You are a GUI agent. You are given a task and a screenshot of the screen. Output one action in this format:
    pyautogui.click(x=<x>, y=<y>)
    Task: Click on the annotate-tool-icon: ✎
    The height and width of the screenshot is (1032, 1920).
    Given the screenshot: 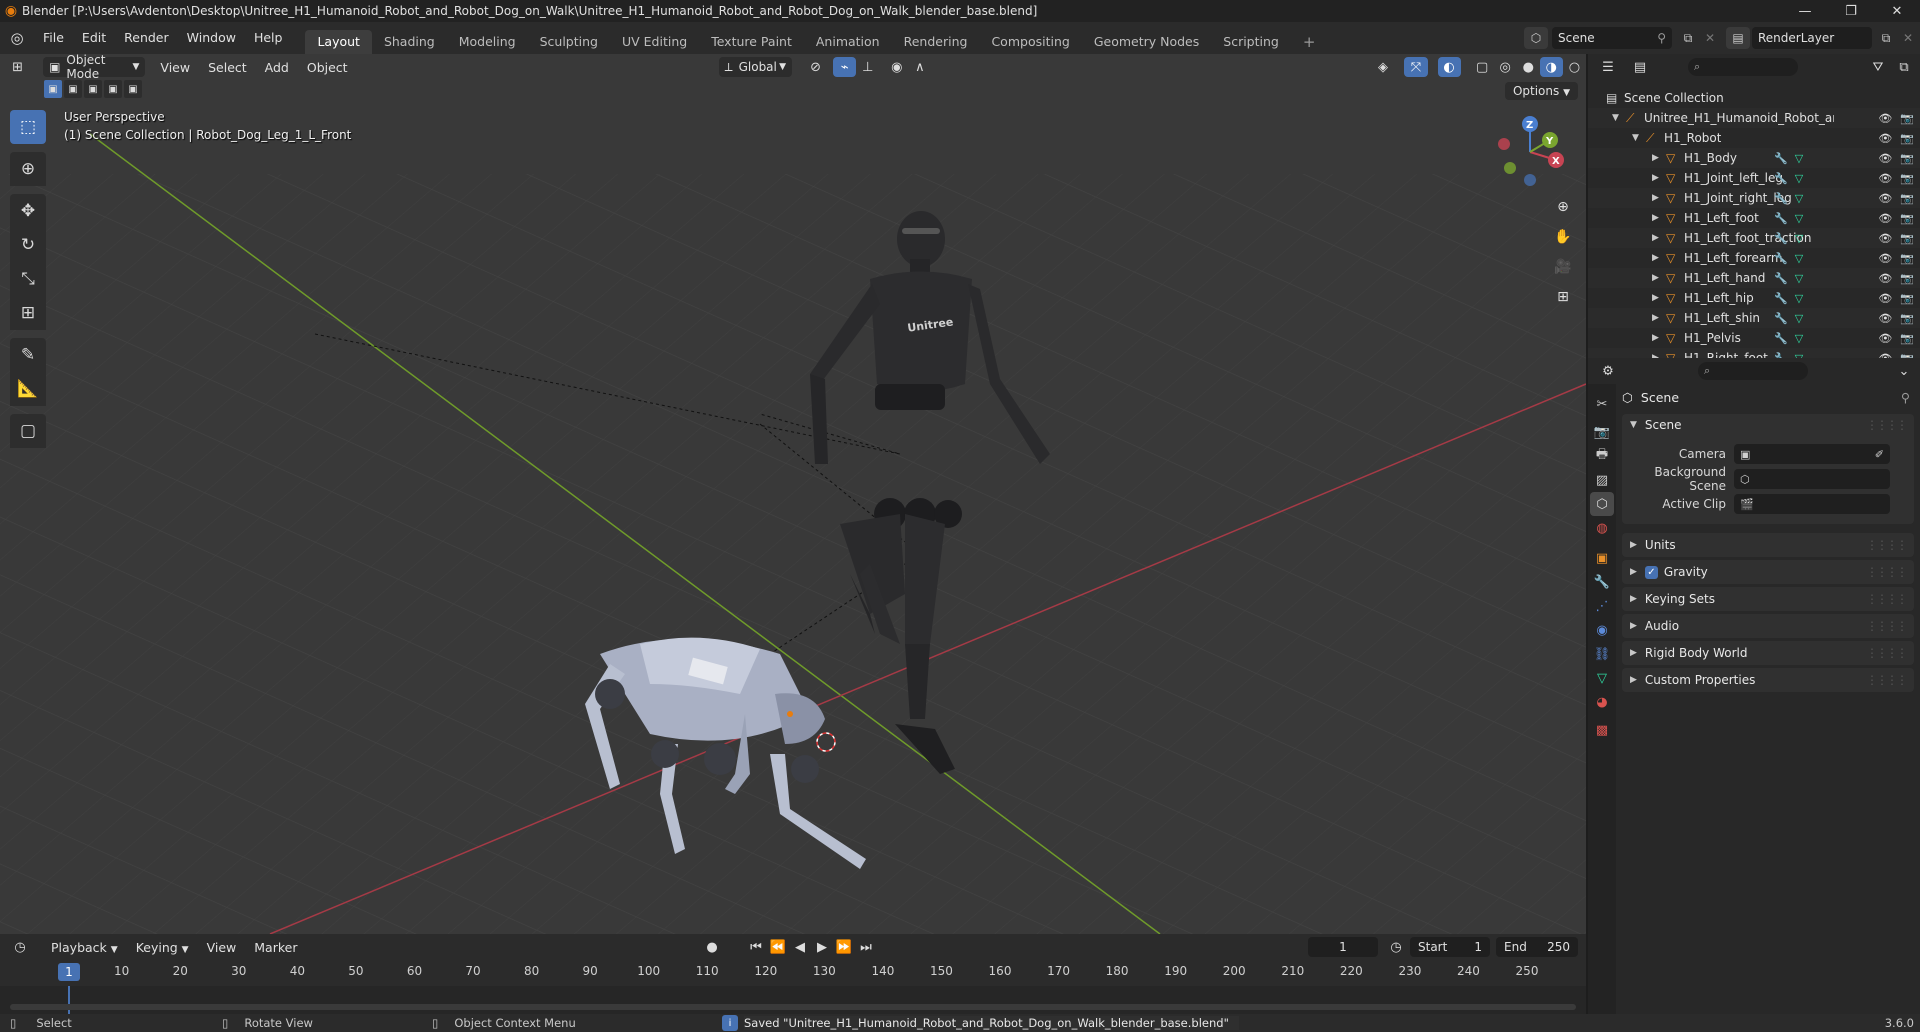 What is the action you would take?
    pyautogui.click(x=28, y=355)
    